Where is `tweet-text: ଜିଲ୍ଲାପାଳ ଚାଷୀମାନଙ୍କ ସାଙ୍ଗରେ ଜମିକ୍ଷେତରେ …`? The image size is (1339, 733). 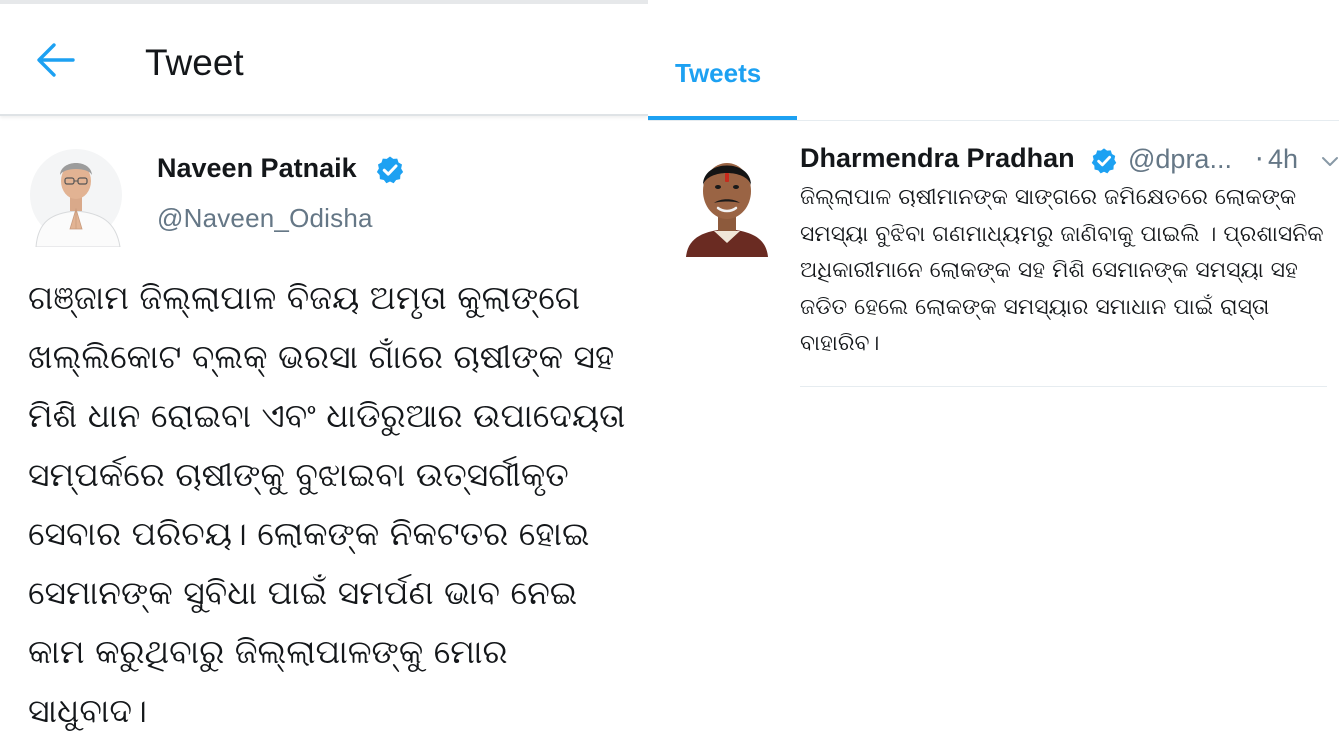
tweet-text: ଜିଲ୍ଲାପାଳ ଚାଷୀମାନଙ୍କ ସାଙ୍ଗରେ ଜମିକ୍ଷେତରେ … is located at coordinates (1062, 270).